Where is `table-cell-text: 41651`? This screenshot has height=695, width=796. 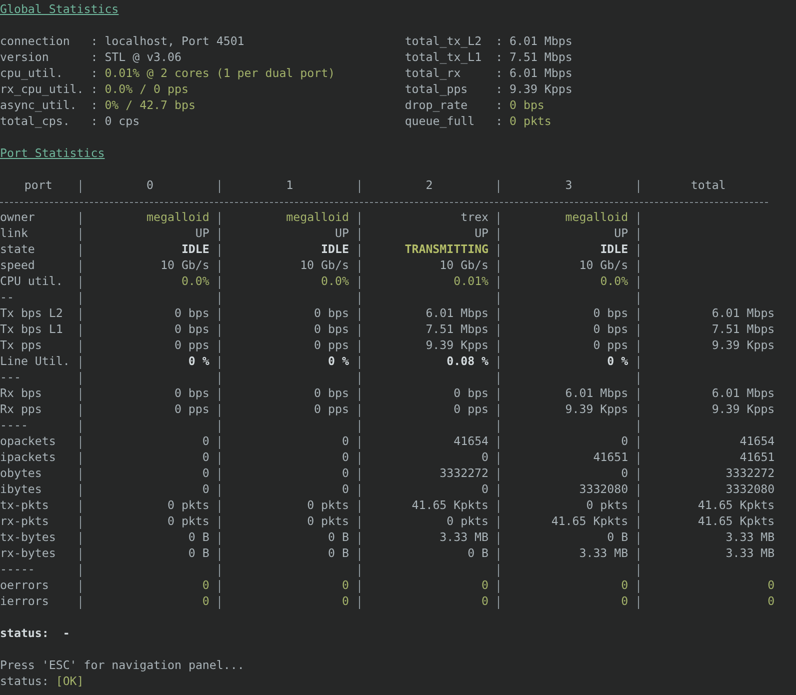
table-cell-text: 41651 is located at coordinates (610, 457).